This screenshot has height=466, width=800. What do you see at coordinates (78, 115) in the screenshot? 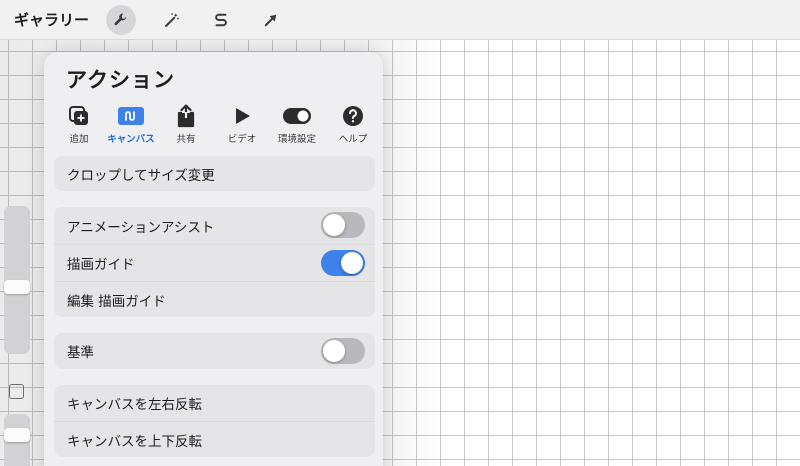
I see `add-icon` at bounding box center [78, 115].